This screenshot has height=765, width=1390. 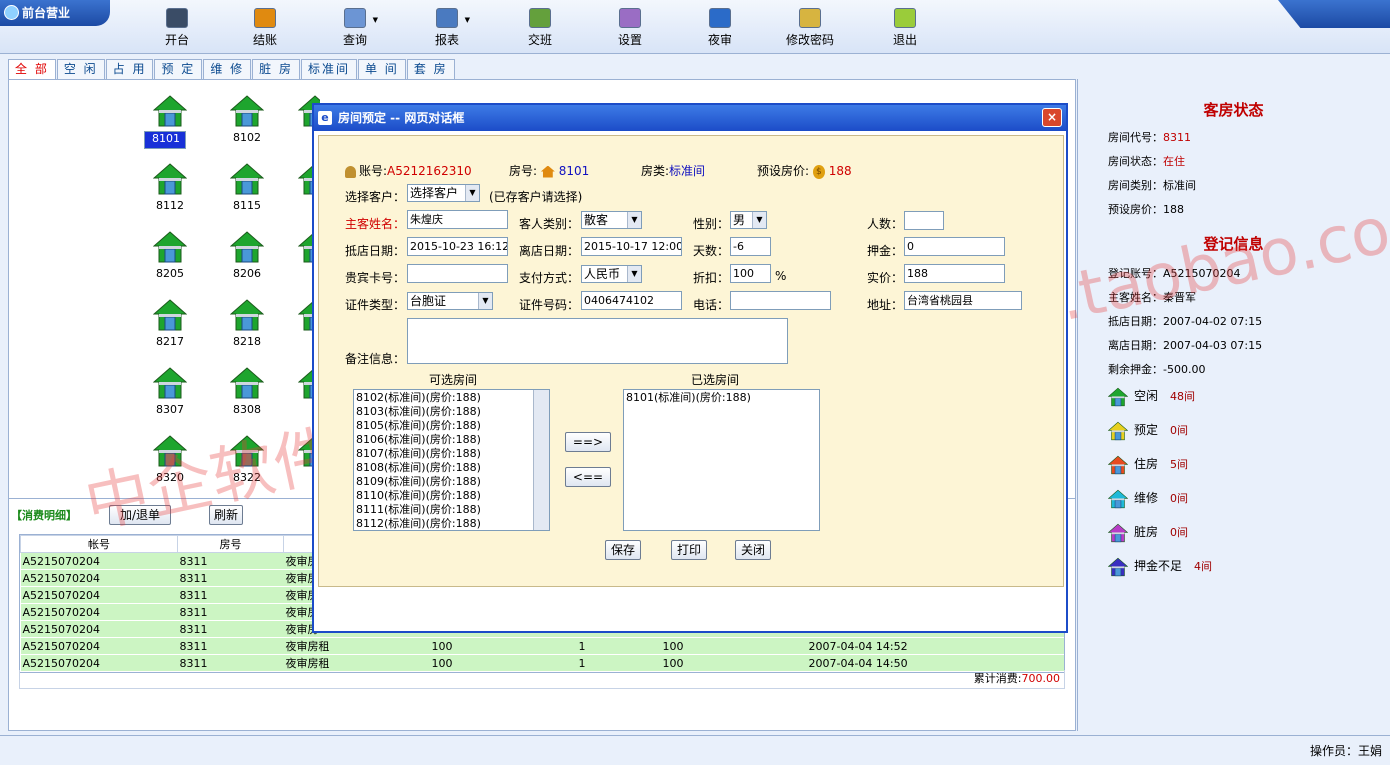 I want to click on list-item: 8110(标准间)(房价:188), so click(x=443, y=496).